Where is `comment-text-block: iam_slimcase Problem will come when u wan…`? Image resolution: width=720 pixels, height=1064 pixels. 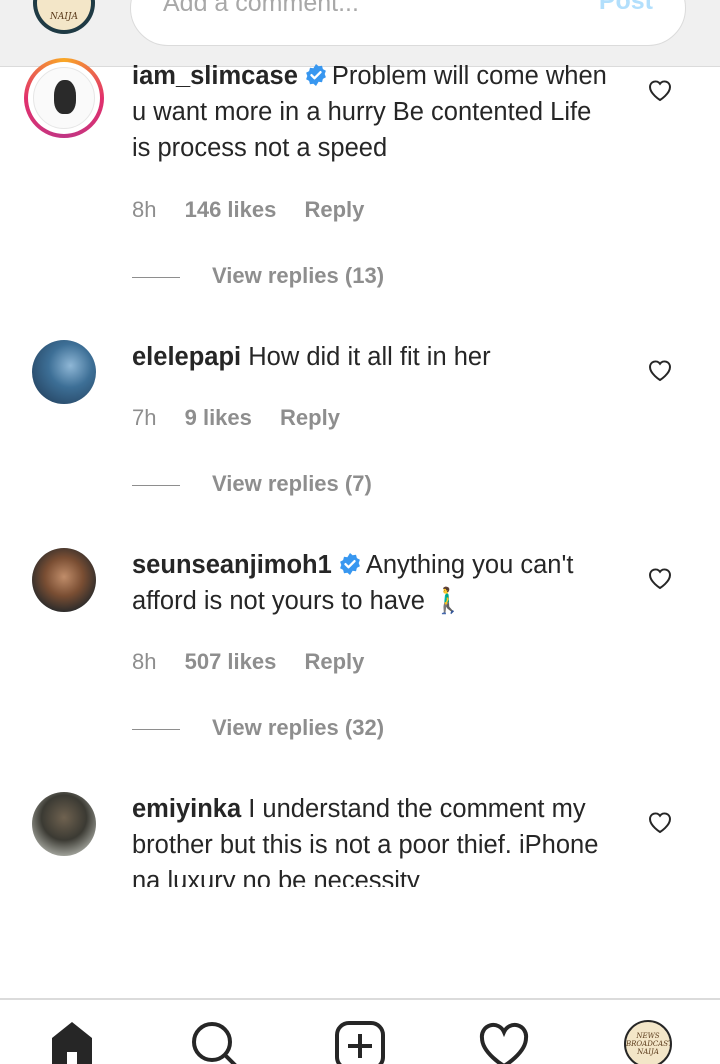
comment-text-block: iam_slimcase Problem will come when u wan… is located at coordinates (372, 112).